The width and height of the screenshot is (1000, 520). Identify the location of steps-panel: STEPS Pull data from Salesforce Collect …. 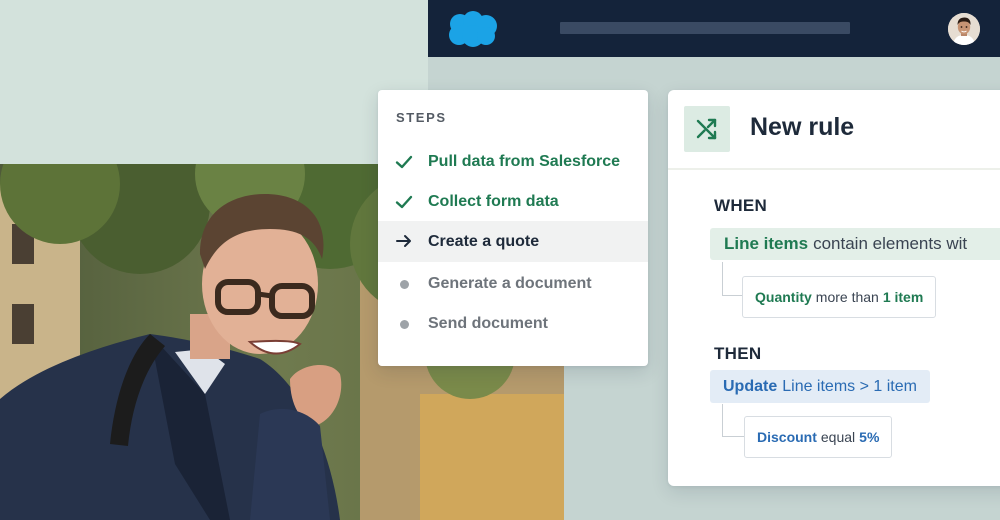
(513, 228).